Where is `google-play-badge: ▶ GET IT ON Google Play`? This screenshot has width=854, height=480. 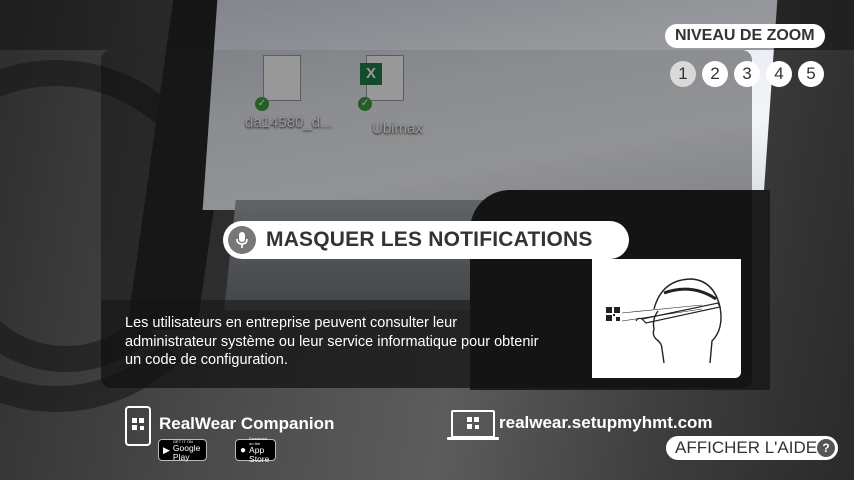
google-play-badge: ▶ GET IT ON Google Play is located at coordinates (183, 450).